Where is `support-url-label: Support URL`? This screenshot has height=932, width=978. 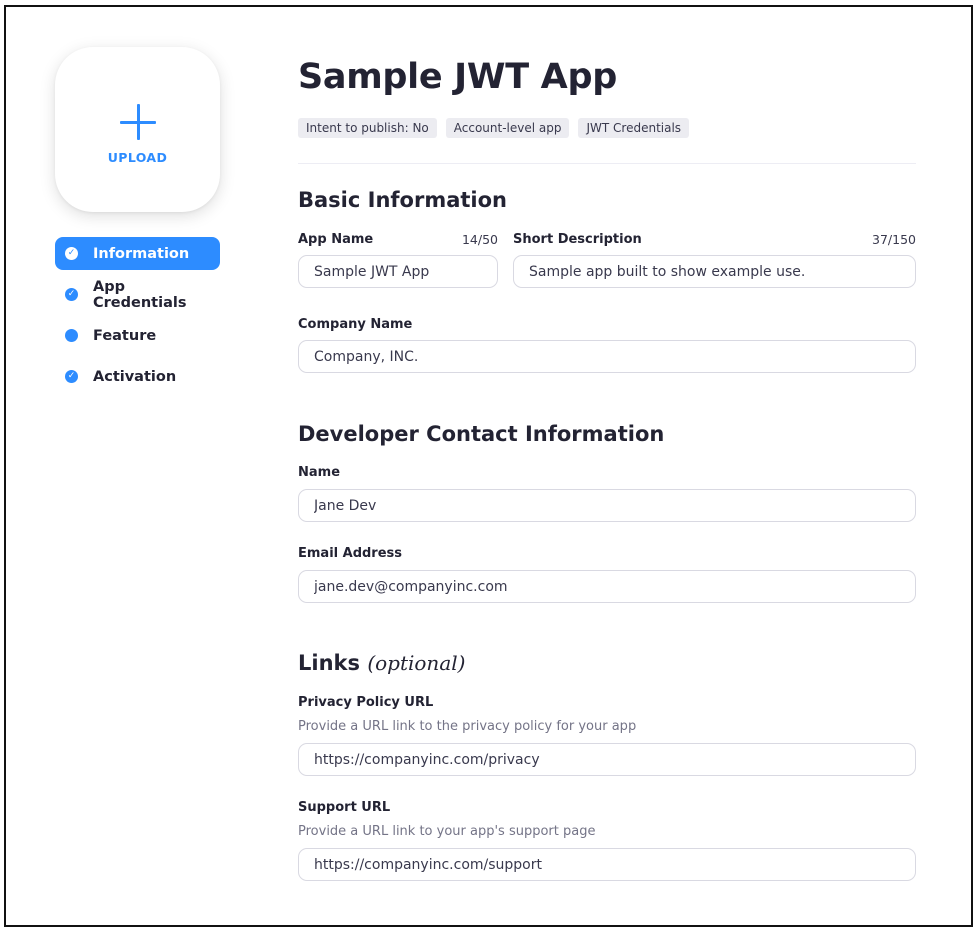 support-url-label: Support URL is located at coordinates (344, 807).